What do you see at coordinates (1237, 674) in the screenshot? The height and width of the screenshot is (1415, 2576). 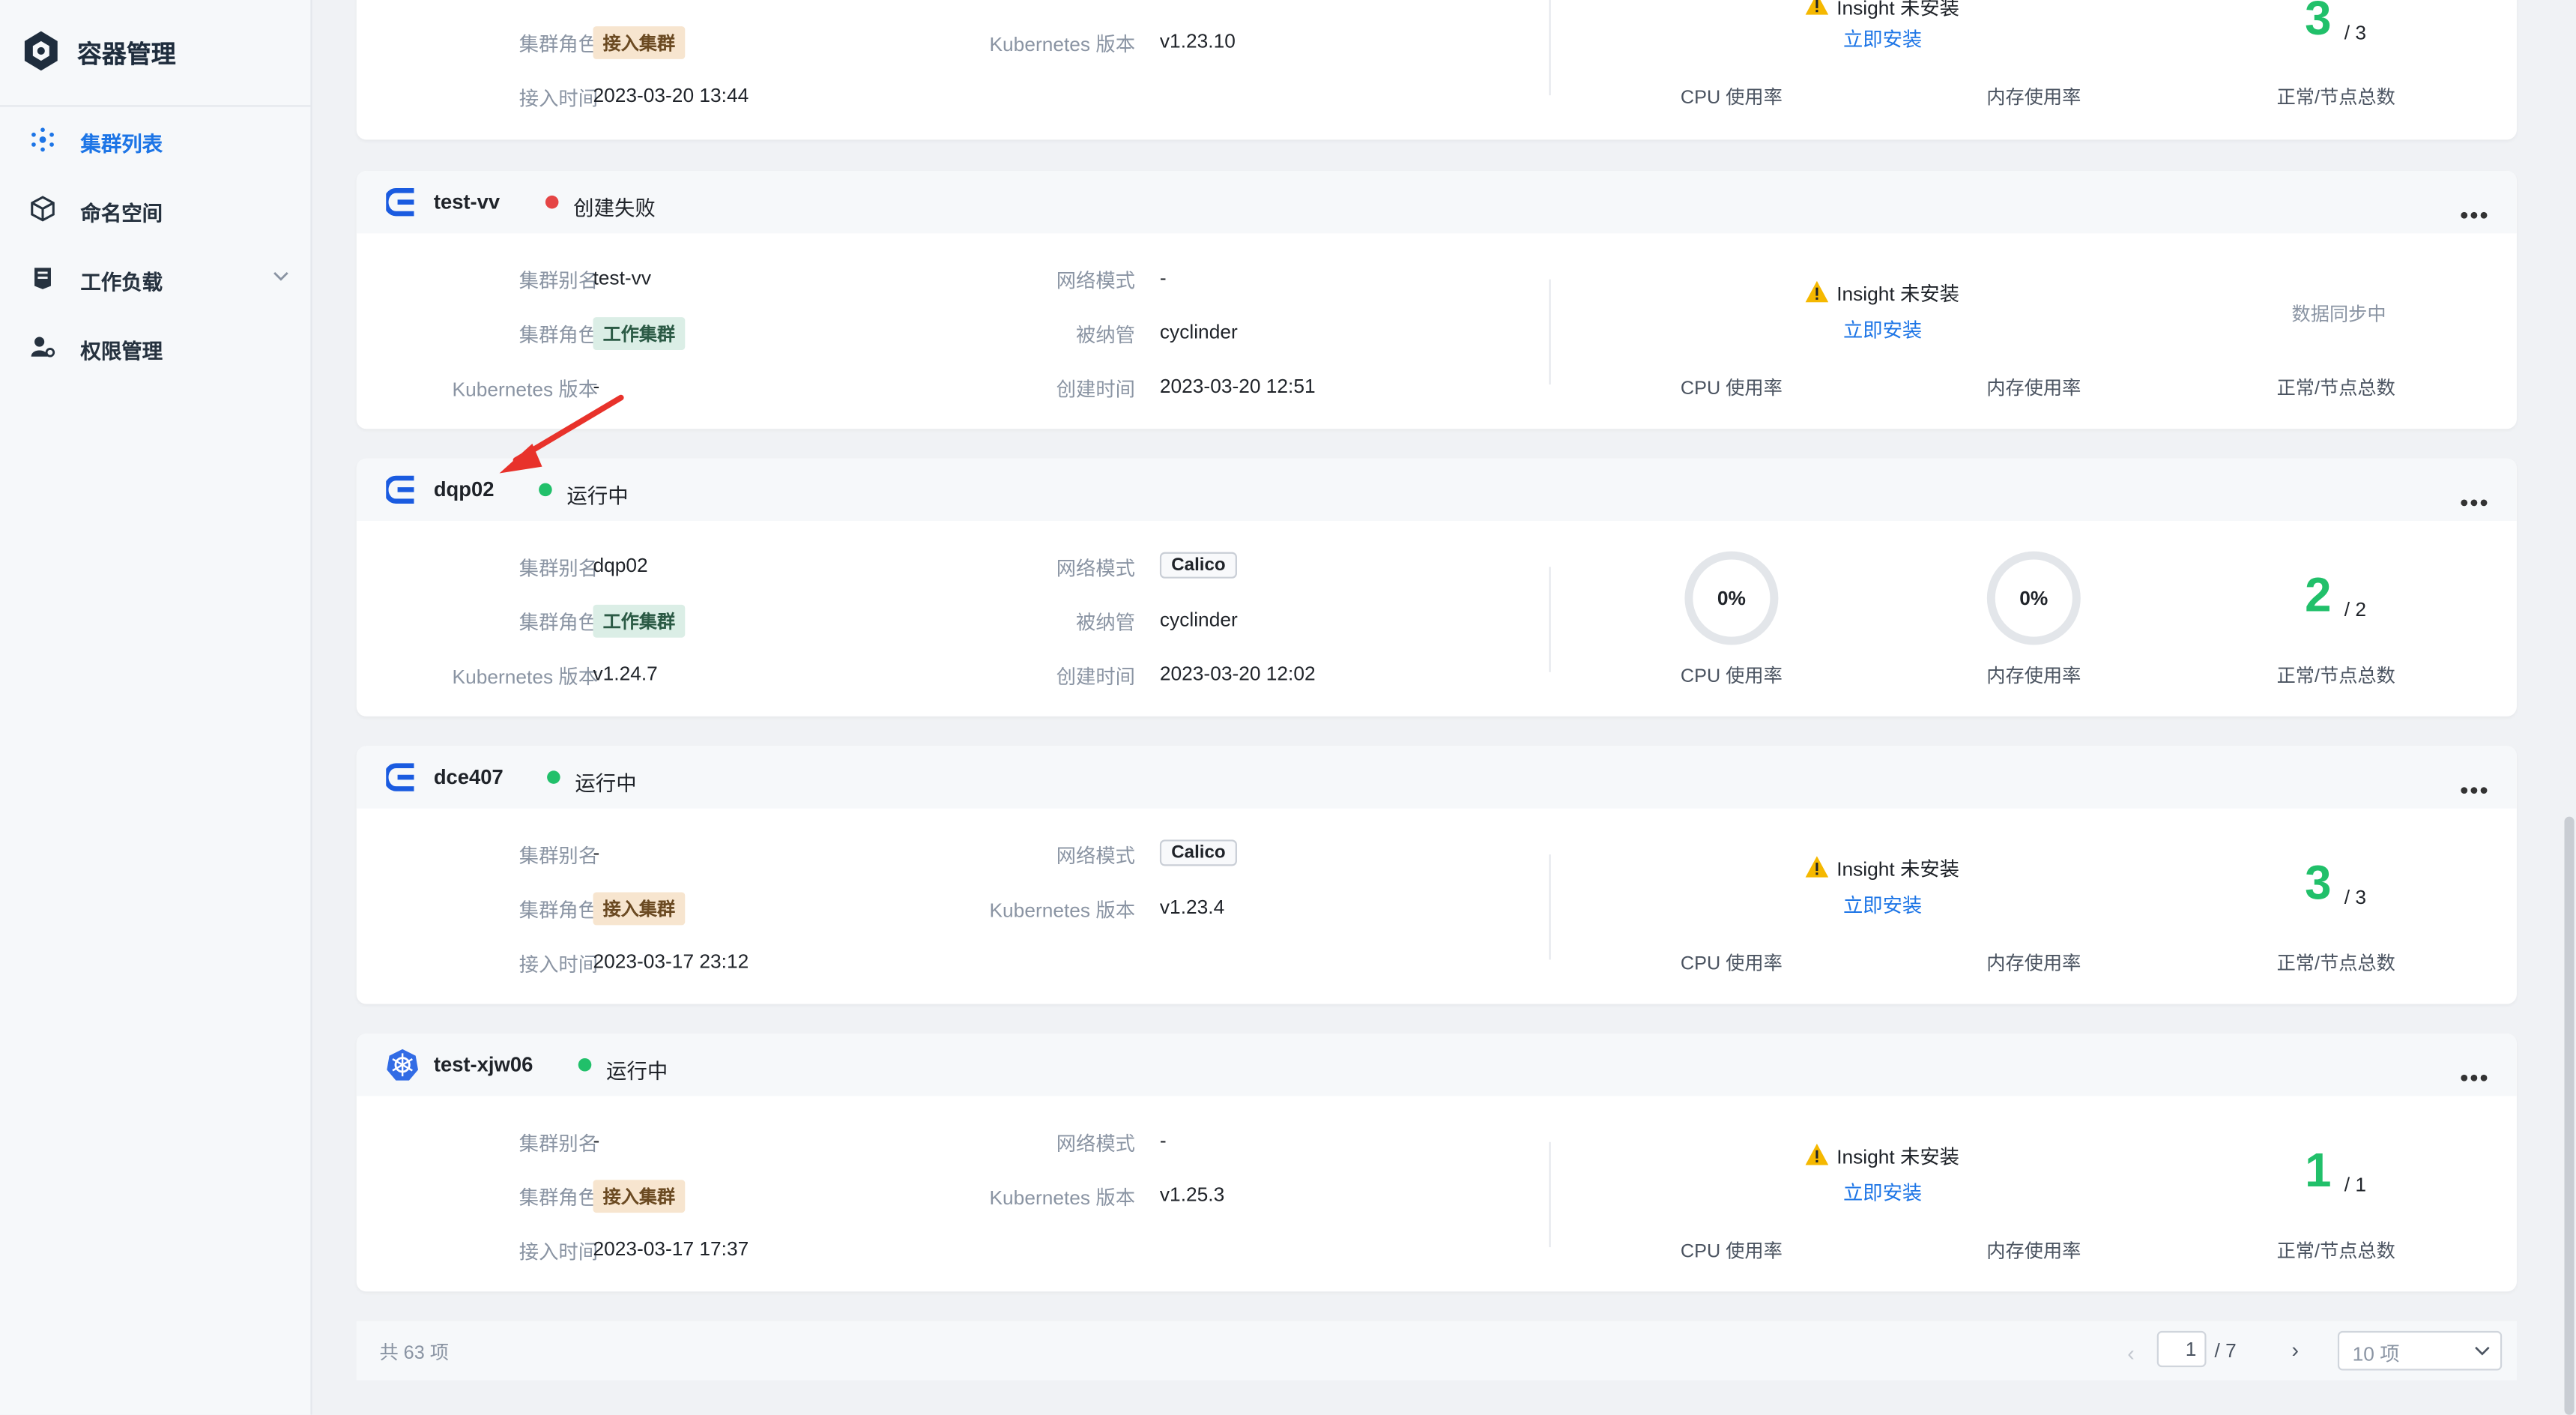 I see `created-time-value: 2023-03-20 12:02` at bounding box center [1237, 674].